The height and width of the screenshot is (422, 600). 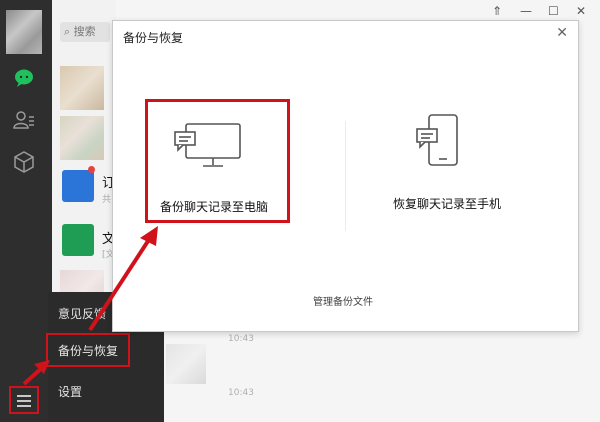 I want to click on divider, so click(x=345, y=176).